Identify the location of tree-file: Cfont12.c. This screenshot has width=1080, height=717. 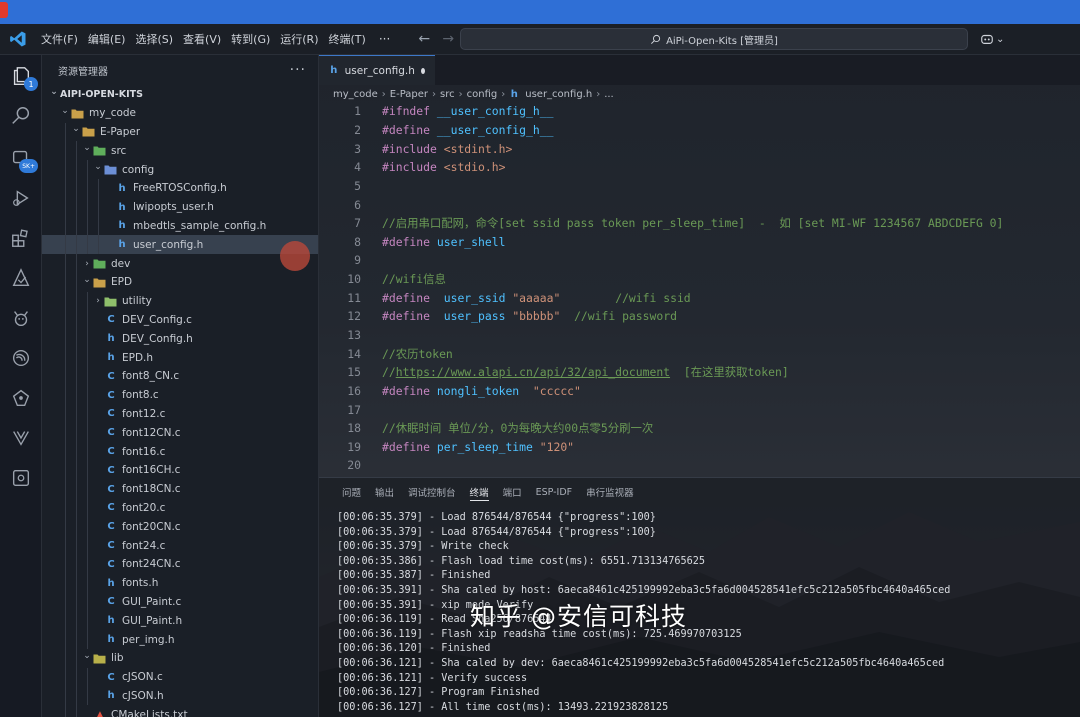
(180, 414).